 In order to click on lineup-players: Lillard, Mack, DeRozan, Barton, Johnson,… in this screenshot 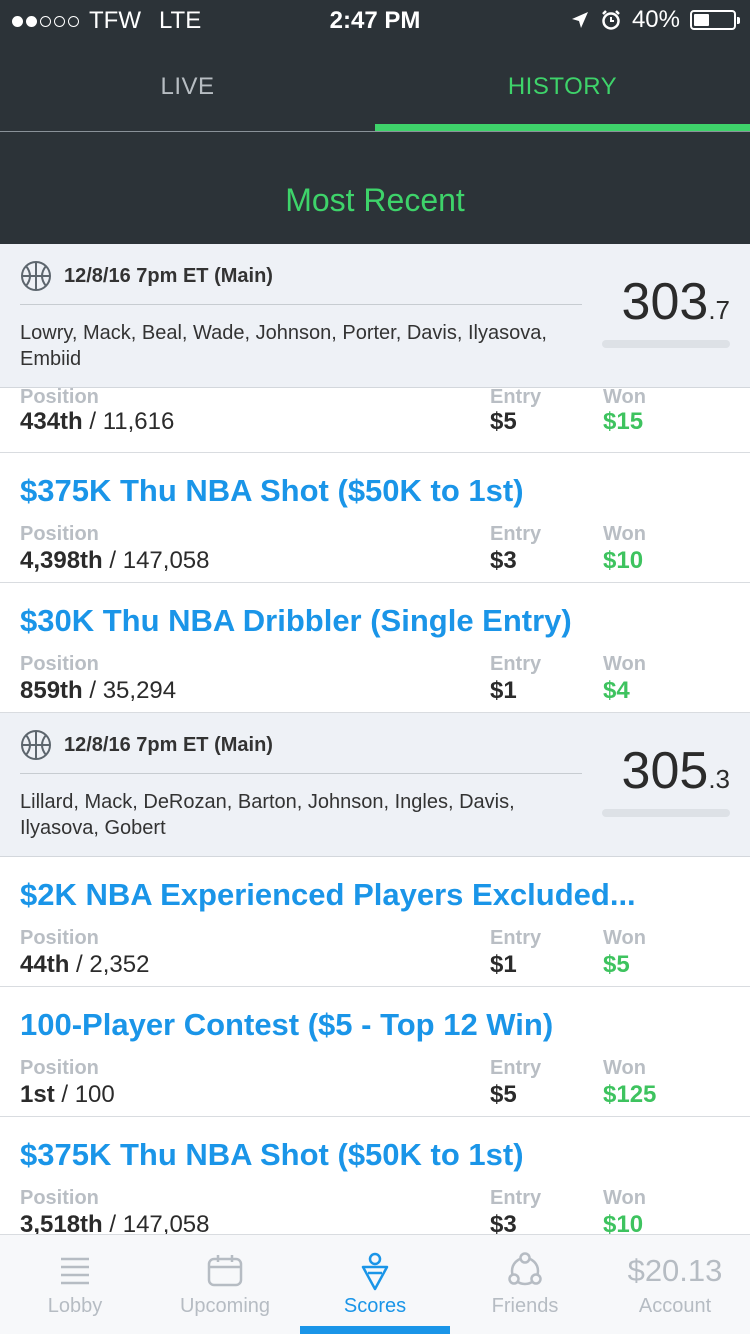, I will do `click(267, 815)`.